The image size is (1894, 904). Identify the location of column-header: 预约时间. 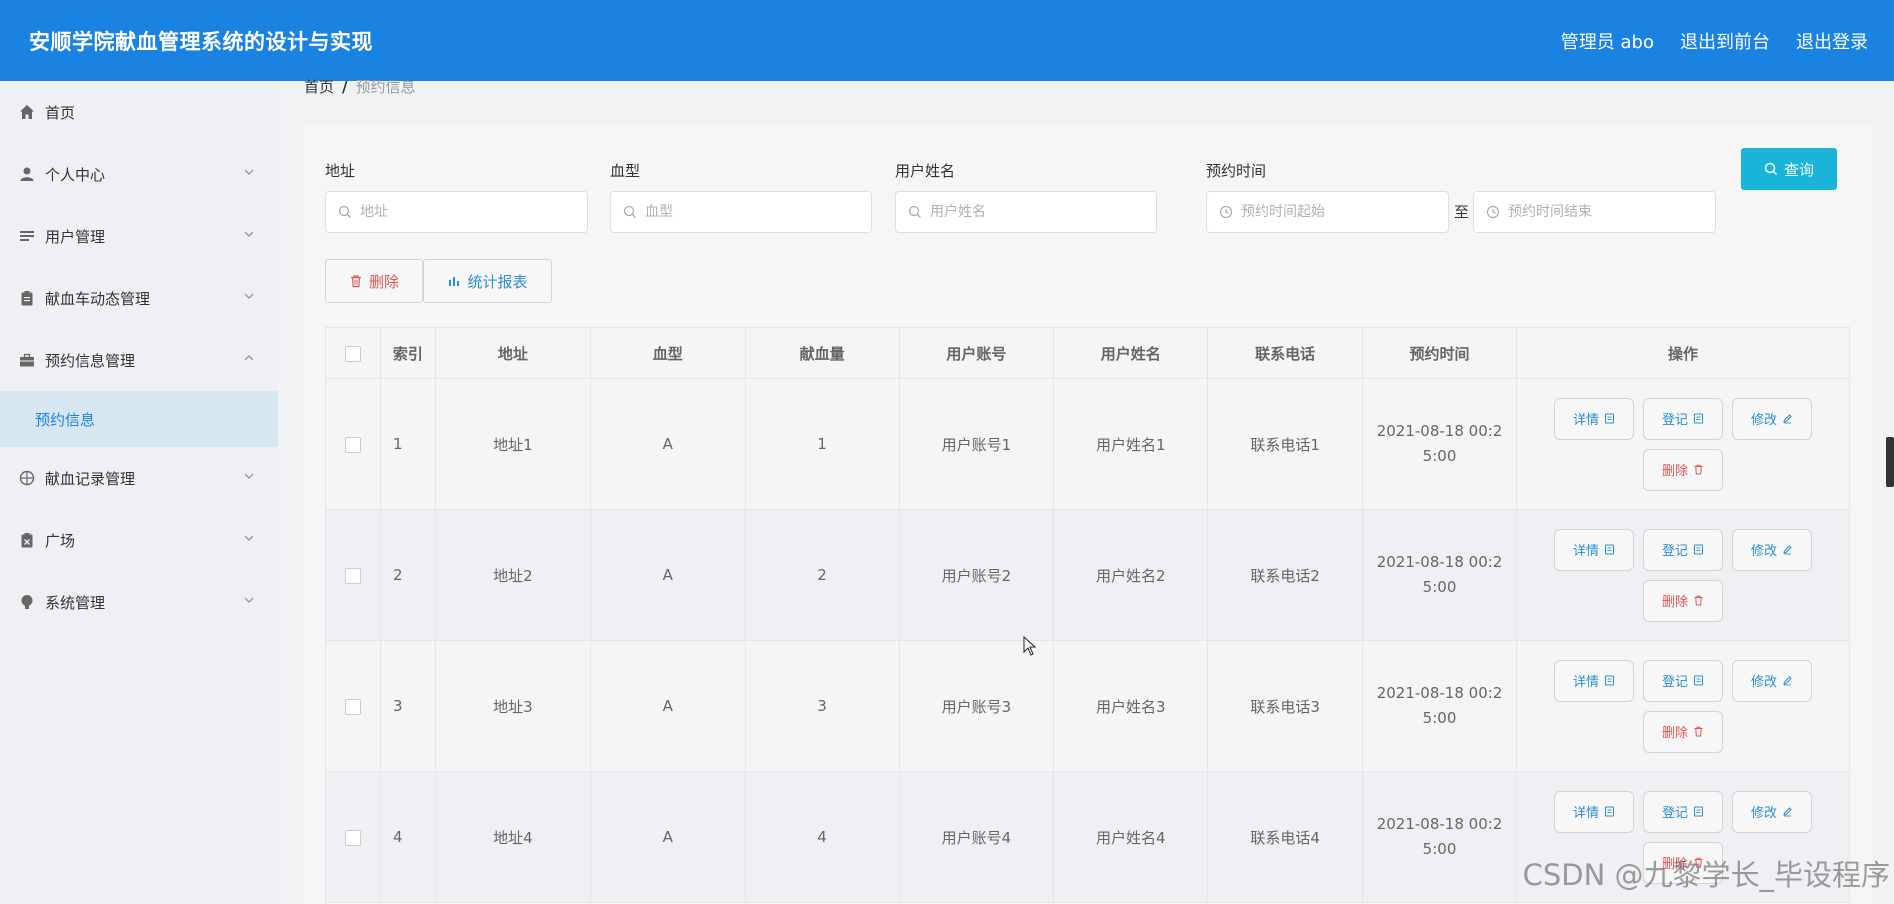
(1439, 353).